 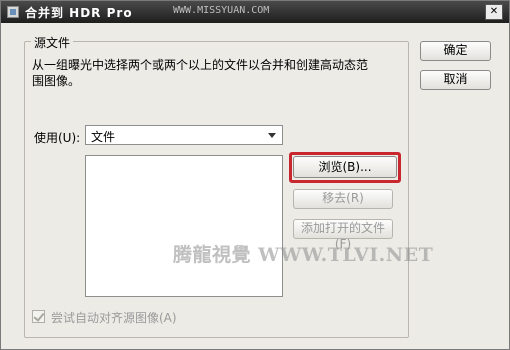 I want to click on chevron-down-icon, so click(x=272, y=135).